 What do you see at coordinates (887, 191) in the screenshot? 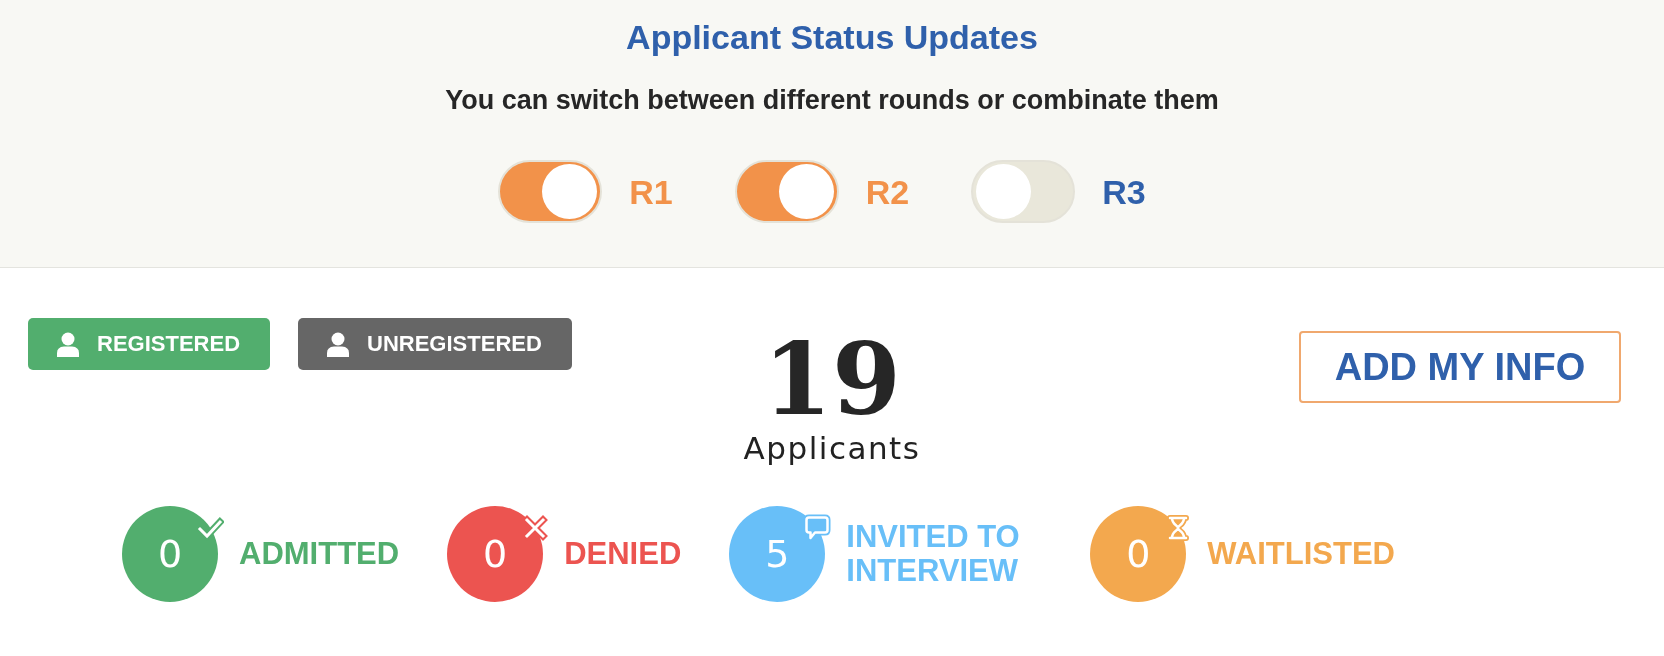
I see `round-label: R2` at bounding box center [887, 191].